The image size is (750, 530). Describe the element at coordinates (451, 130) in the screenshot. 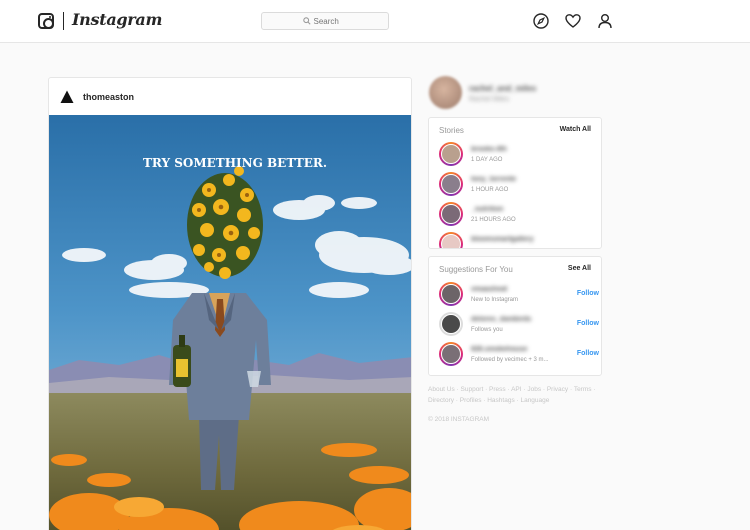

I see `stories-title: Stories` at that location.